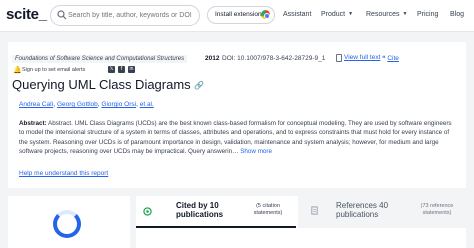 Image resolution: width=474 pixels, height=248 pixels. I want to click on link-icon: 🔗, so click(199, 85).